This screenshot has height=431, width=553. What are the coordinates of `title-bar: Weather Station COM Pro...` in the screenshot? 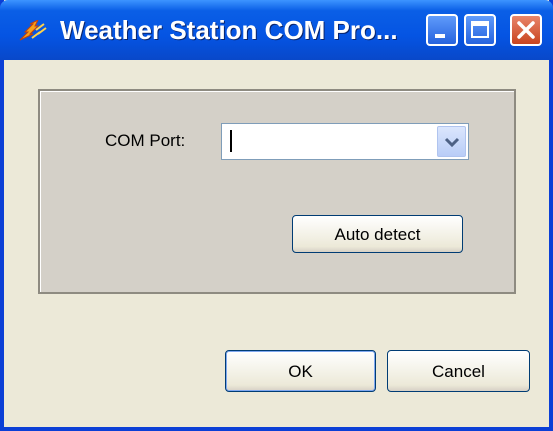 It's located at (276, 30).